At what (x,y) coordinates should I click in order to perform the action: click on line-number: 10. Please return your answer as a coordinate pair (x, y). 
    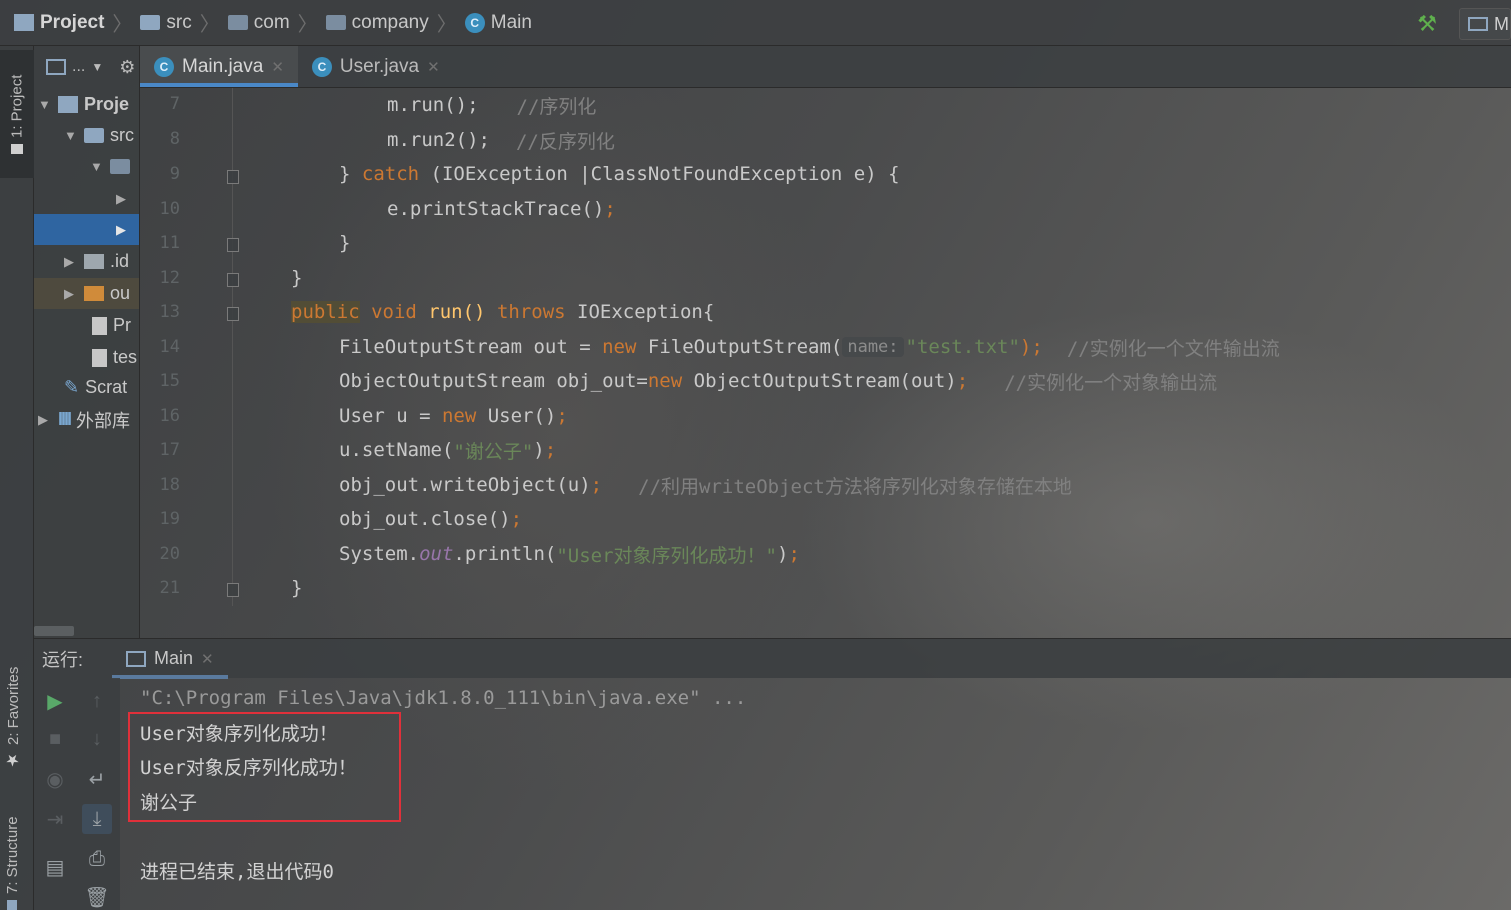
    Looking at the image, I should click on (169, 209).